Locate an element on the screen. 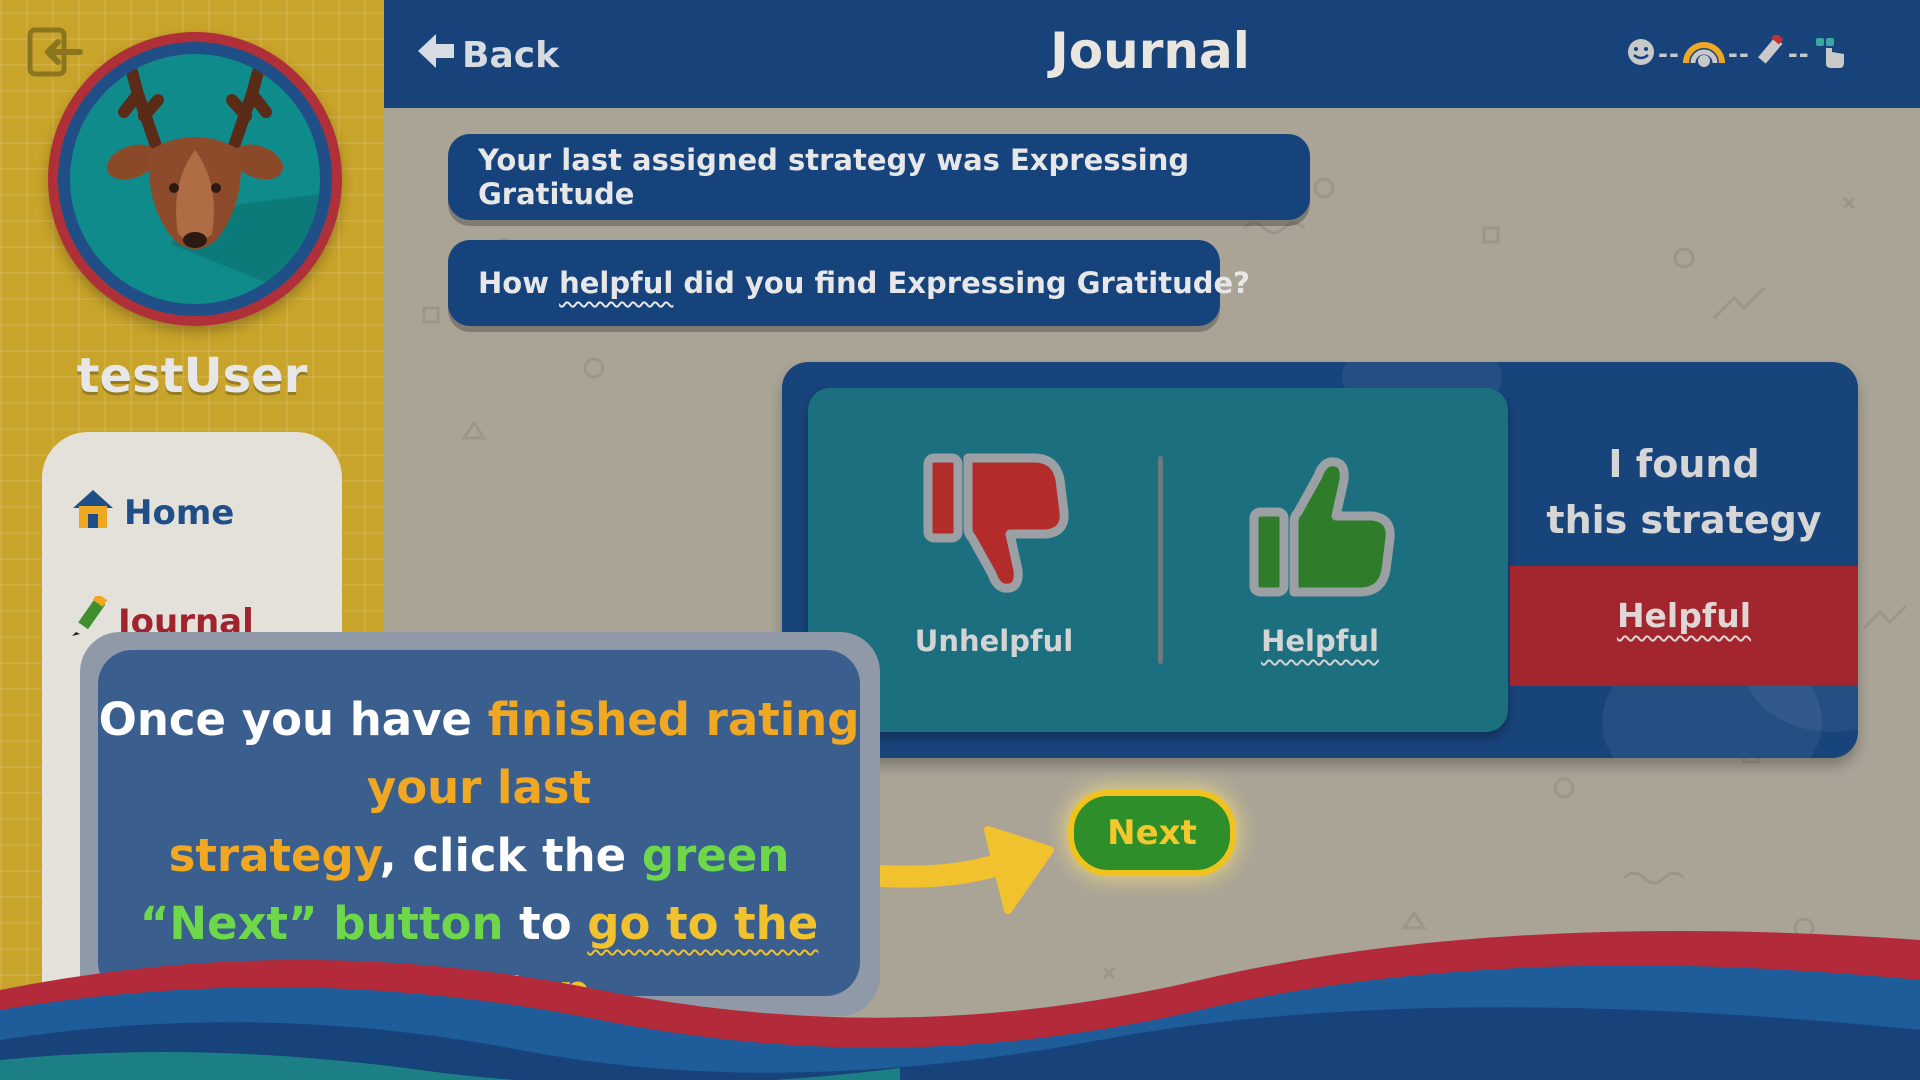 This screenshot has height=1080, width=1920. back-label: Back is located at coordinates (511, 55).